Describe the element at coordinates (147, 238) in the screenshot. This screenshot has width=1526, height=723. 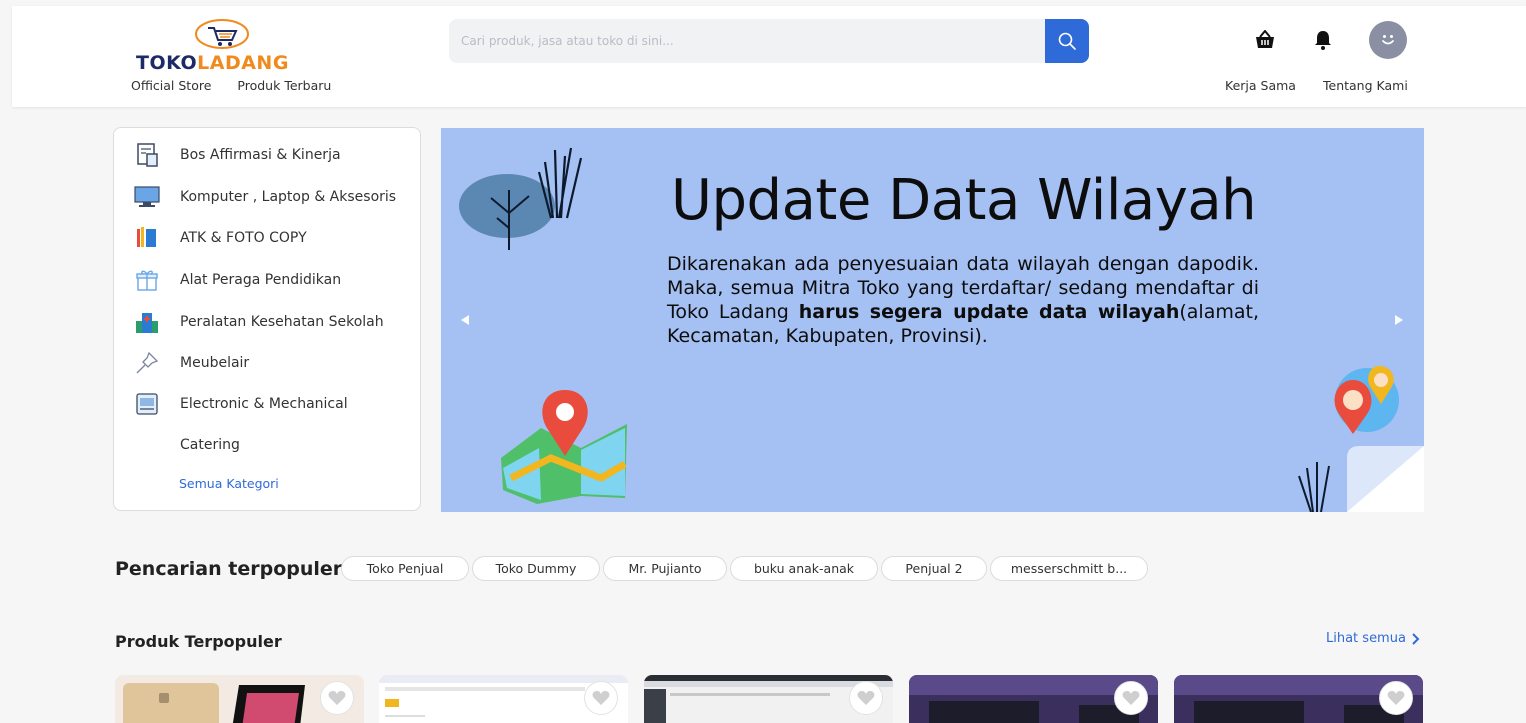
I see `stationery-icon` at that location.